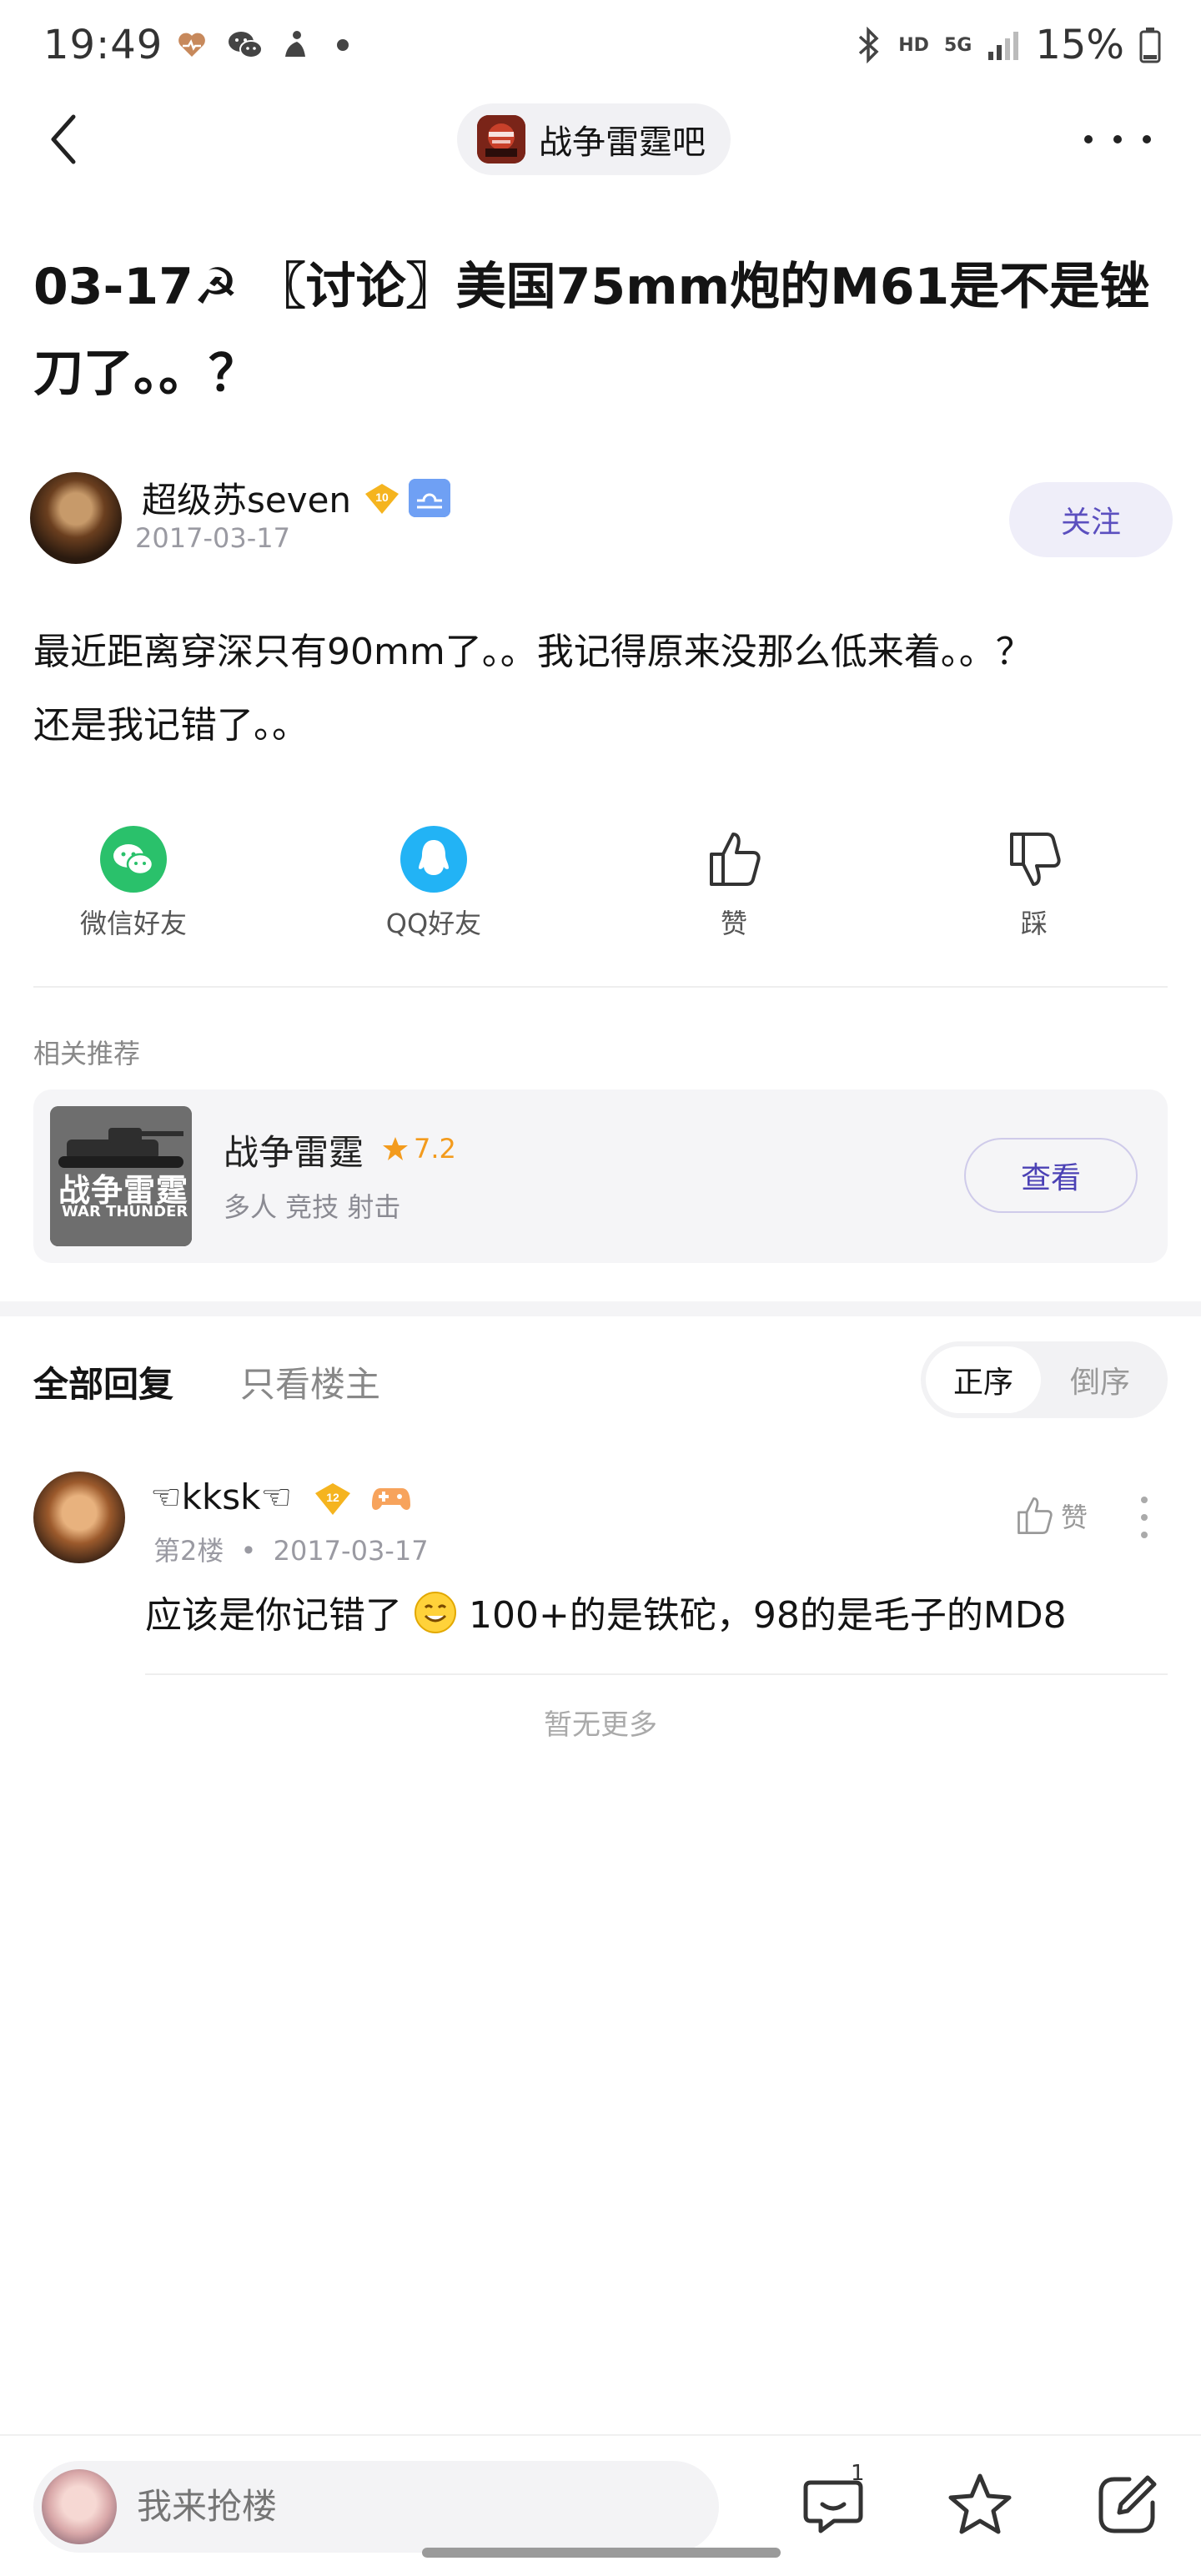 The image size is (1201, 2576). Describe the element at coordinates (125, 1211) in the screenshot. I see `game-thumb-subtitle: WAR THUNDER` at that location.